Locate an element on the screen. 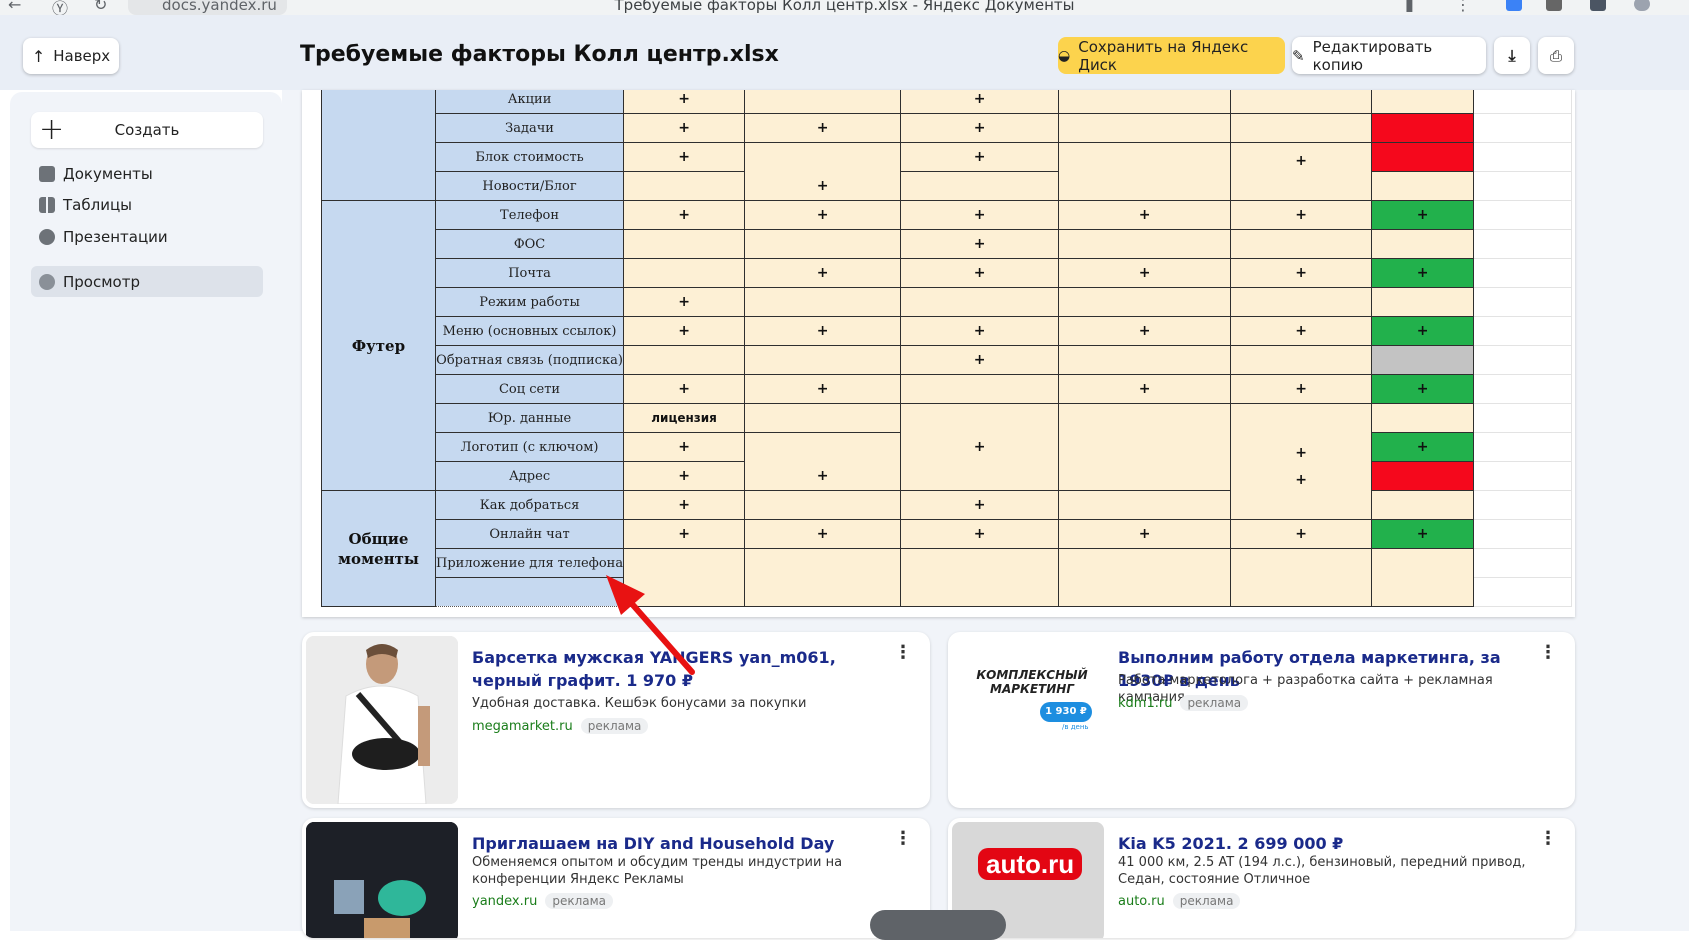 The width and height of the screenshot is (1689, 940). thumb-unit: /в день is located at coordinates (1075, 727).